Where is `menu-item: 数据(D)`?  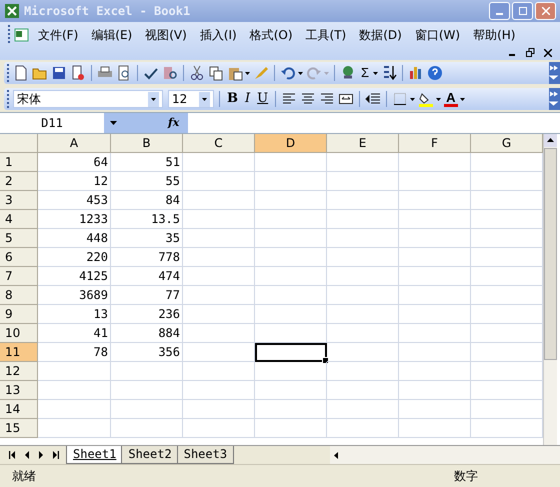 menu-item: 数据(D) is located at coordinates (380, 35).